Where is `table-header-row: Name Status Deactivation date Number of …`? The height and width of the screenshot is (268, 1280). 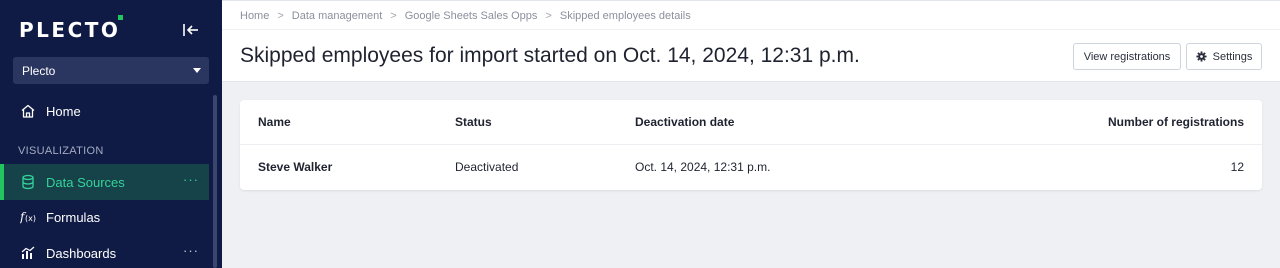 table-header-row: Name Status Deactivation date Number of … is located at coordinates (751, 122).